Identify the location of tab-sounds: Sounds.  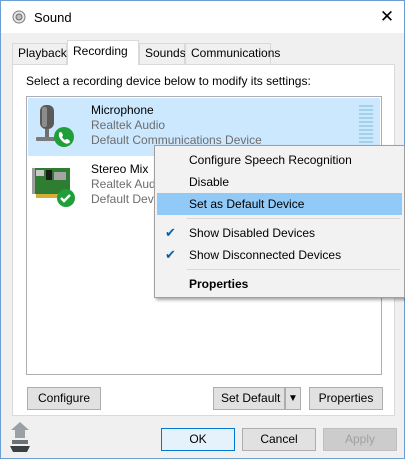
(162, 53).